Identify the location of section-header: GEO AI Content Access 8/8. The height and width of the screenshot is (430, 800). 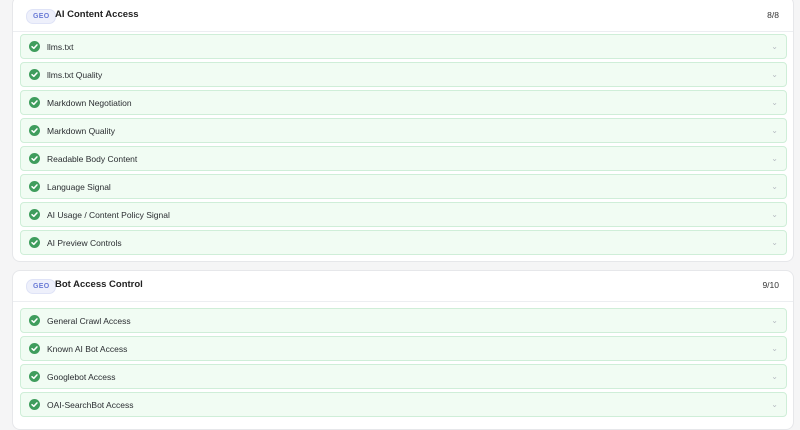
(403, 16).